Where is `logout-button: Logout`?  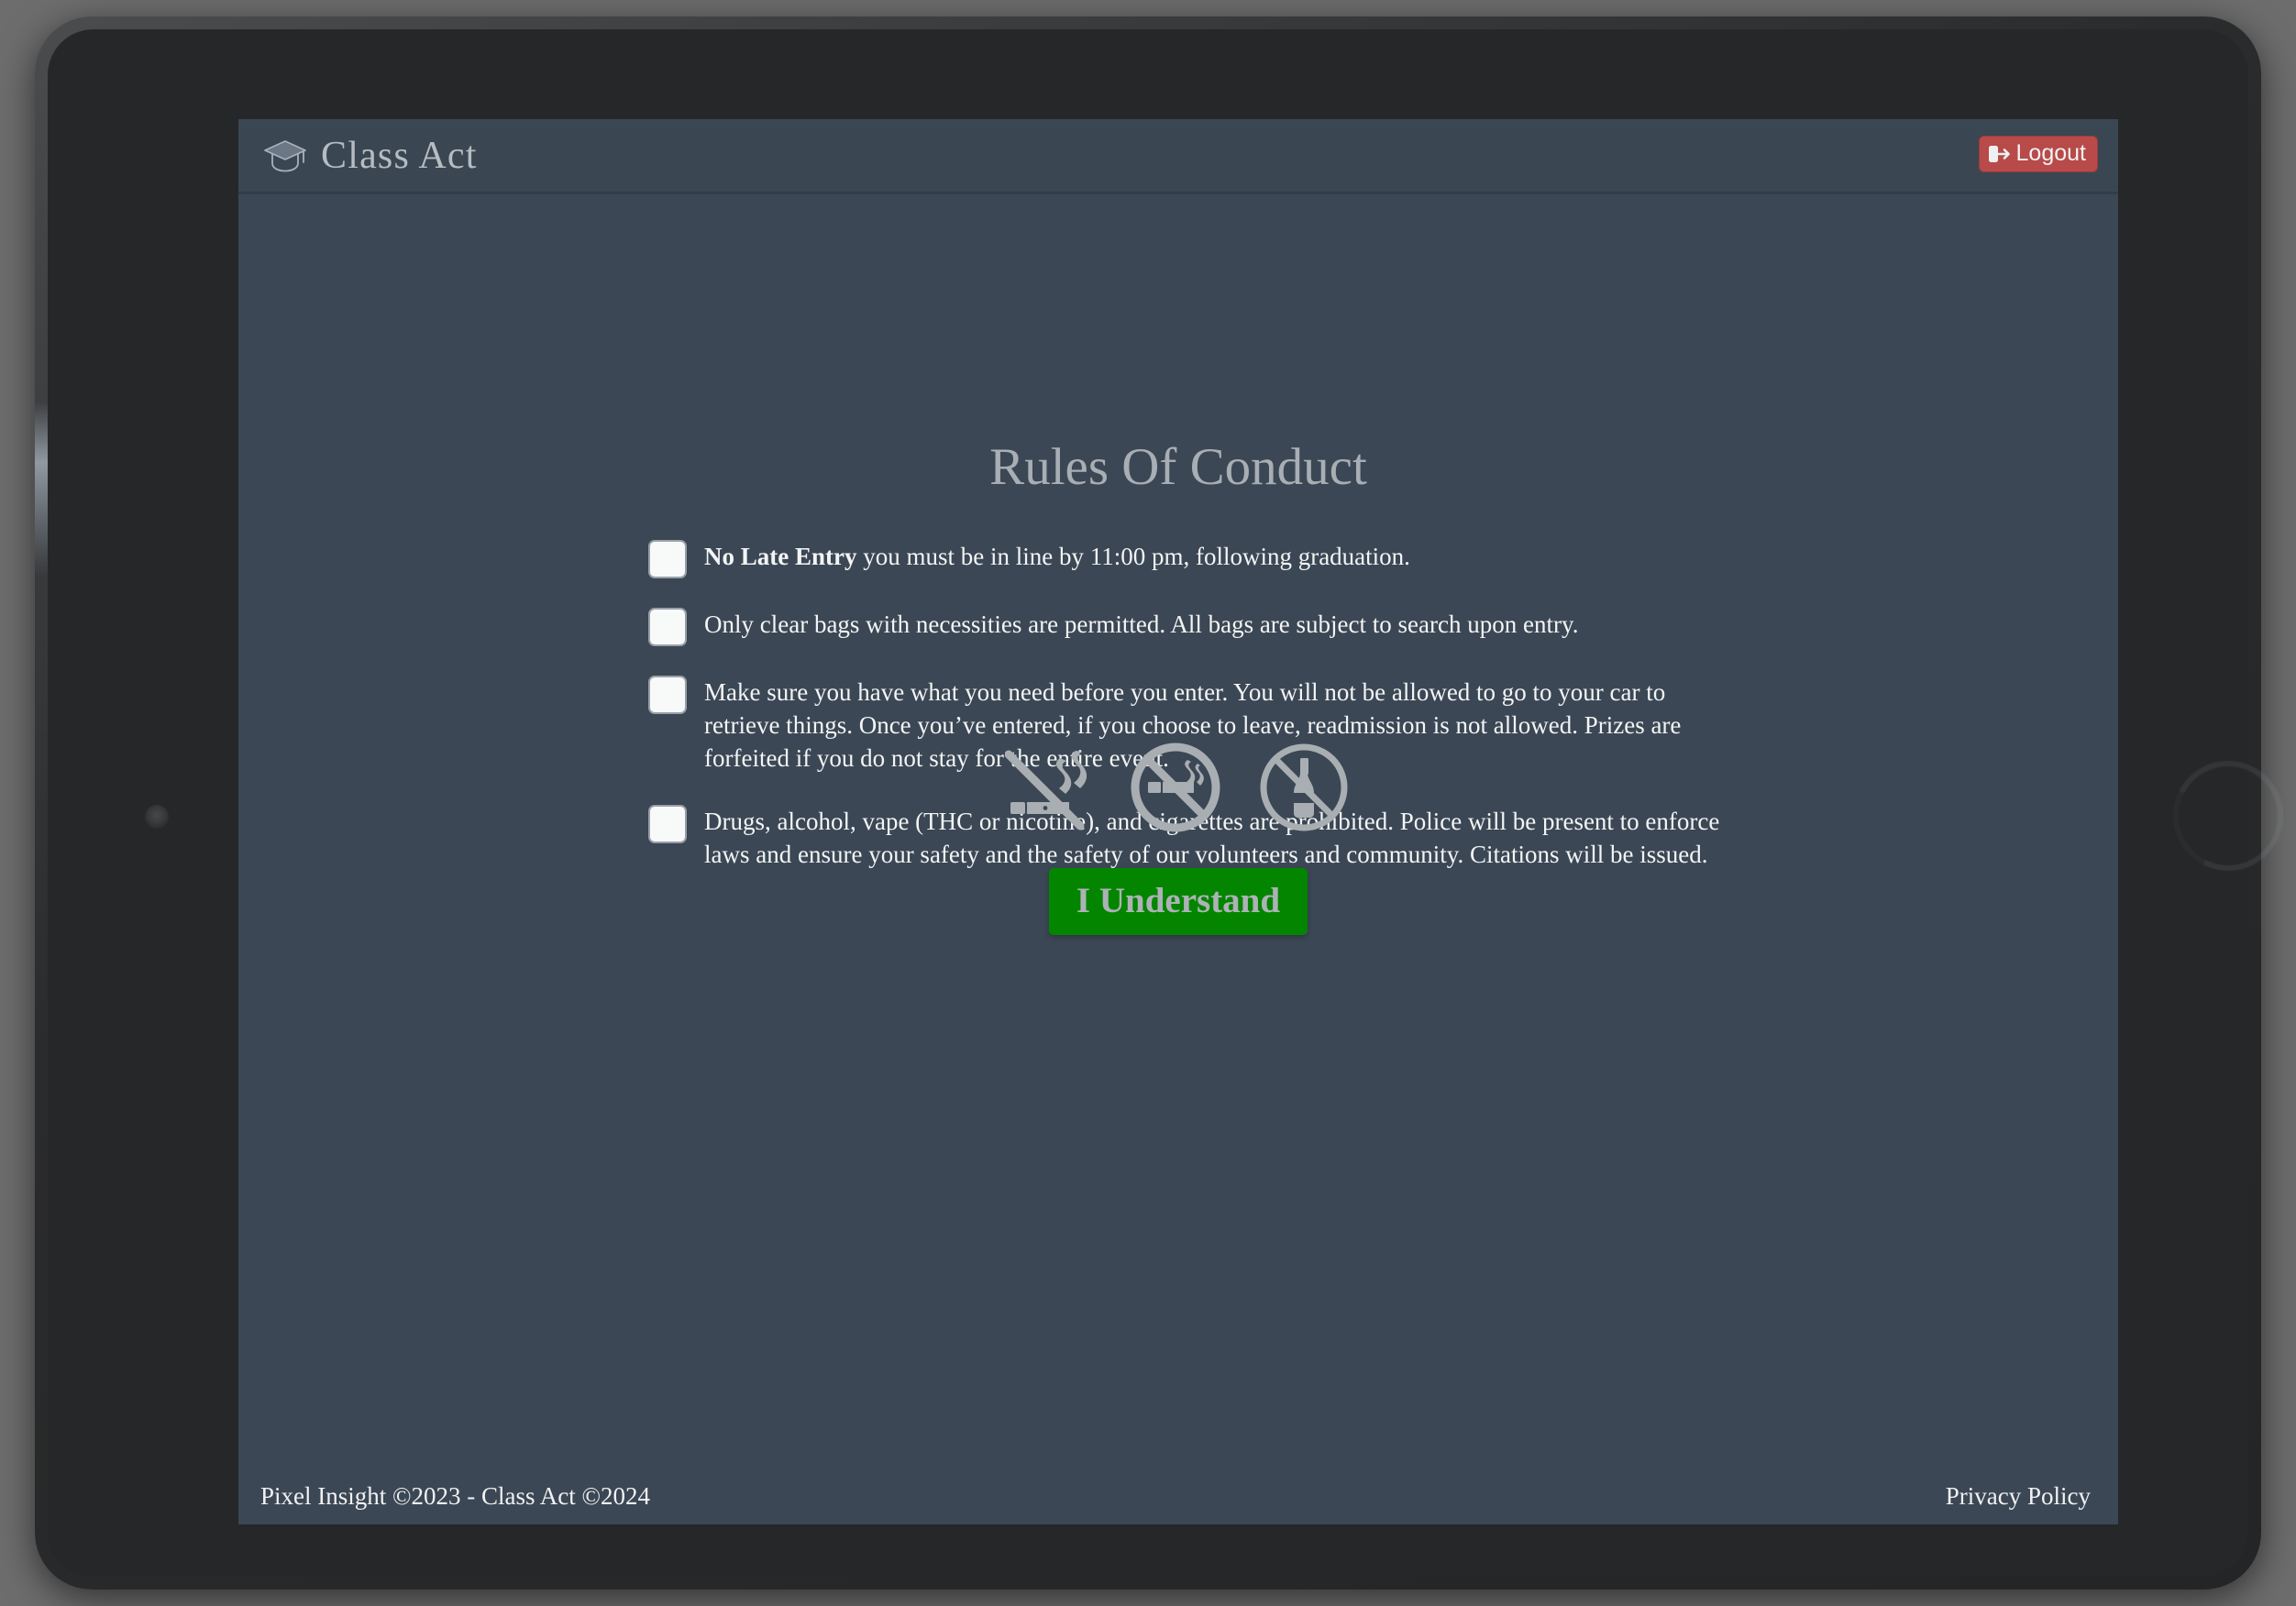 logout-button: Logout is located at coordinates (2038, 154).